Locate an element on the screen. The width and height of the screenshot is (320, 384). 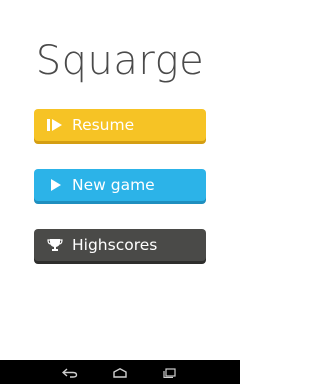
home-button is located at coordinates (120, 372).